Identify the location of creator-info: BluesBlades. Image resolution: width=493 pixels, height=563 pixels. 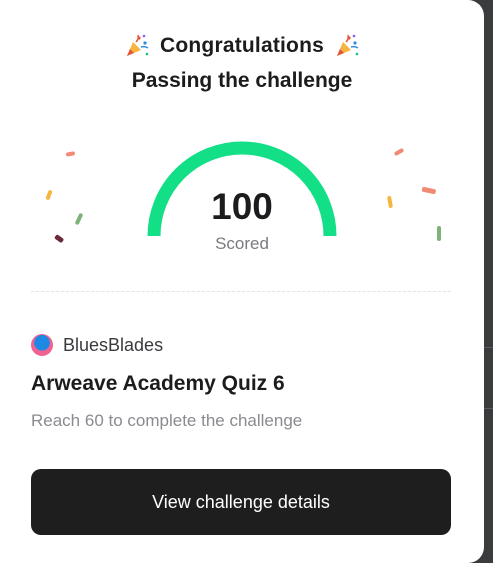
(97, 345).